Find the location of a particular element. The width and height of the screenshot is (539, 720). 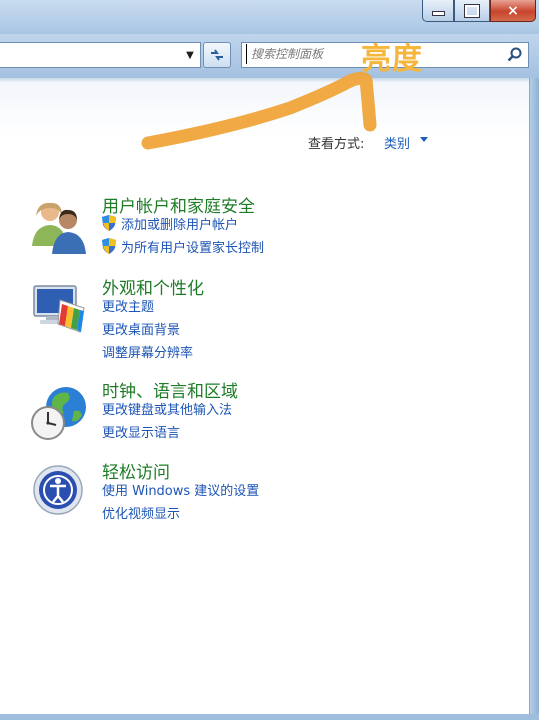

minimize-button is located at coordinates (438, 11).